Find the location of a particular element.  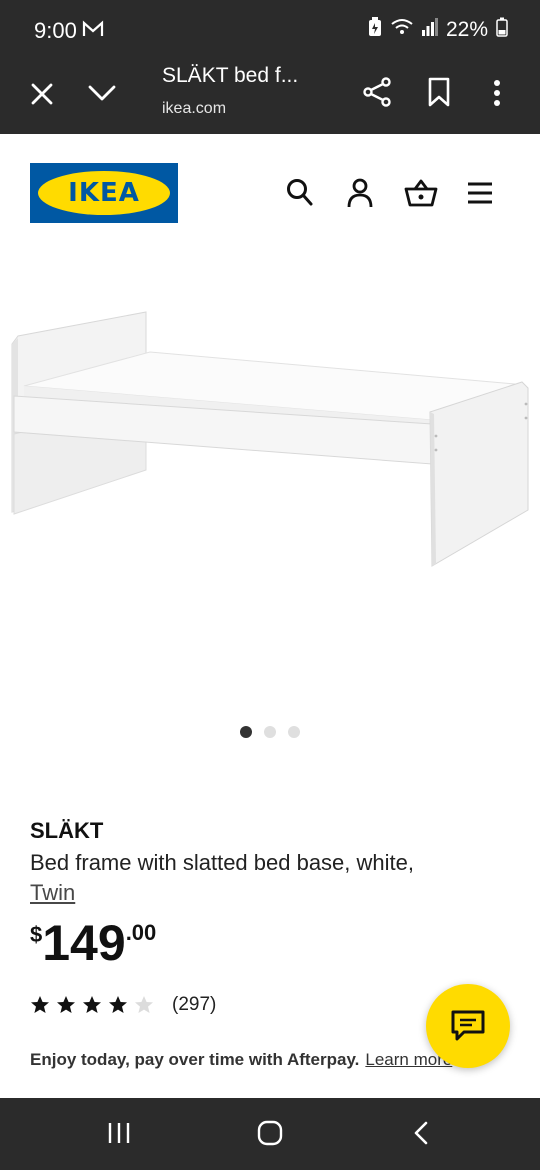

product-rating: (297) is located at coordinates (123, 1005).